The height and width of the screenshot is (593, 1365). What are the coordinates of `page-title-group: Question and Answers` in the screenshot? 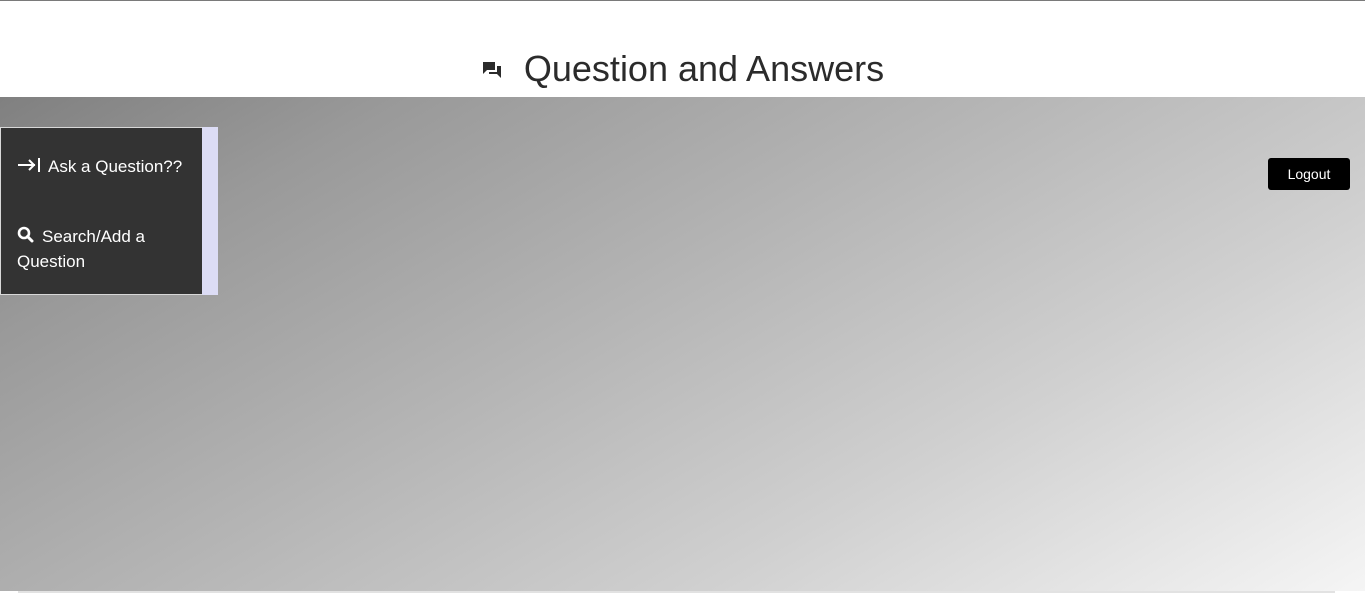 It's located at (682, 69).